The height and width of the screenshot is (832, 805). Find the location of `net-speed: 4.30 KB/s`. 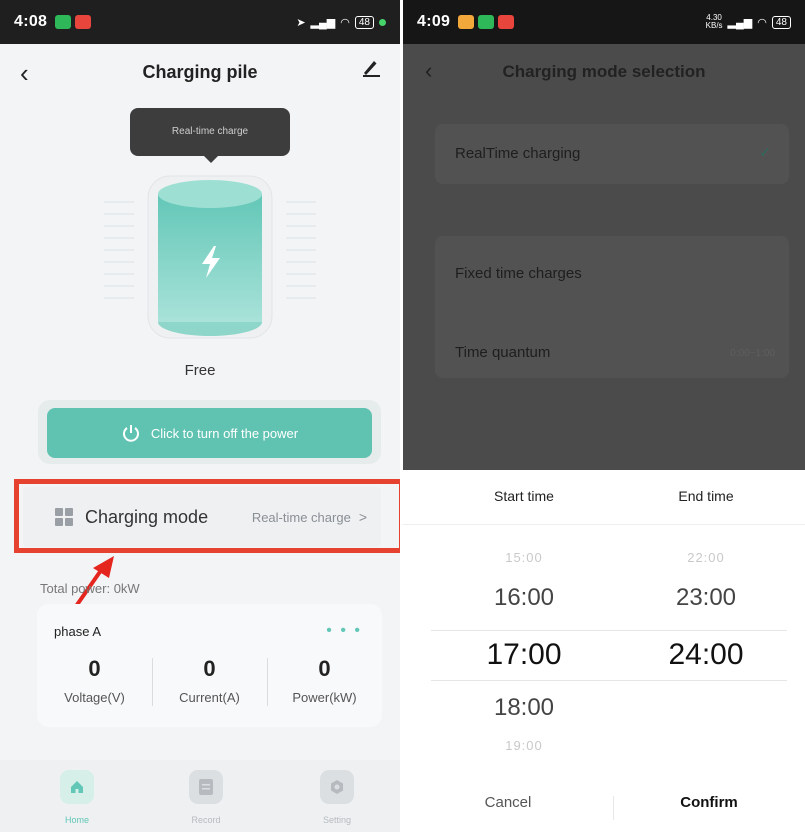

net-speed: 4.30 KB/s is located at coordinates (714, 22).